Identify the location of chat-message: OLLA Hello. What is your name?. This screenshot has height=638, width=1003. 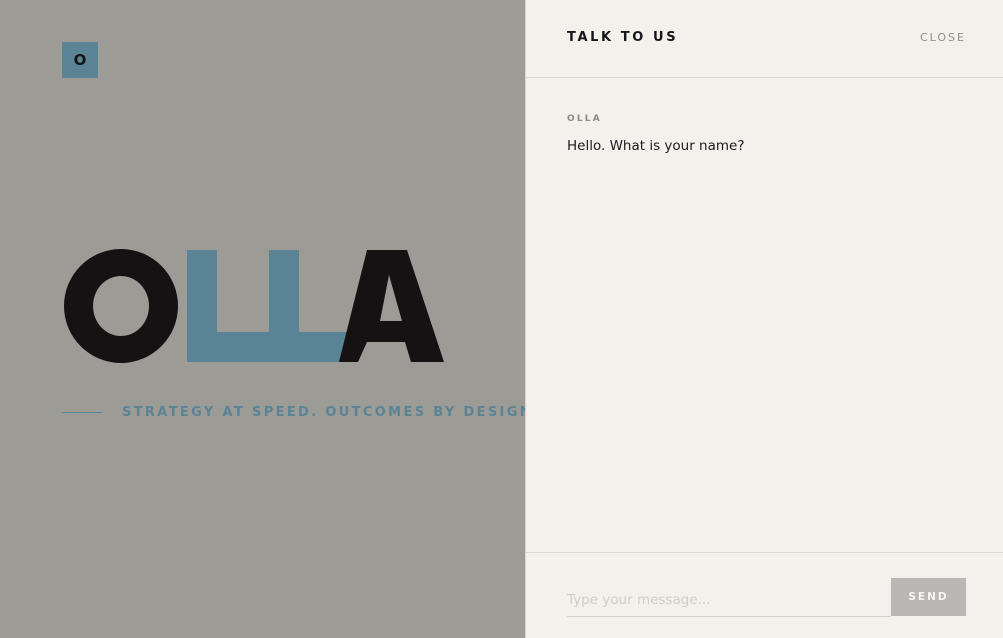
(656, 134).